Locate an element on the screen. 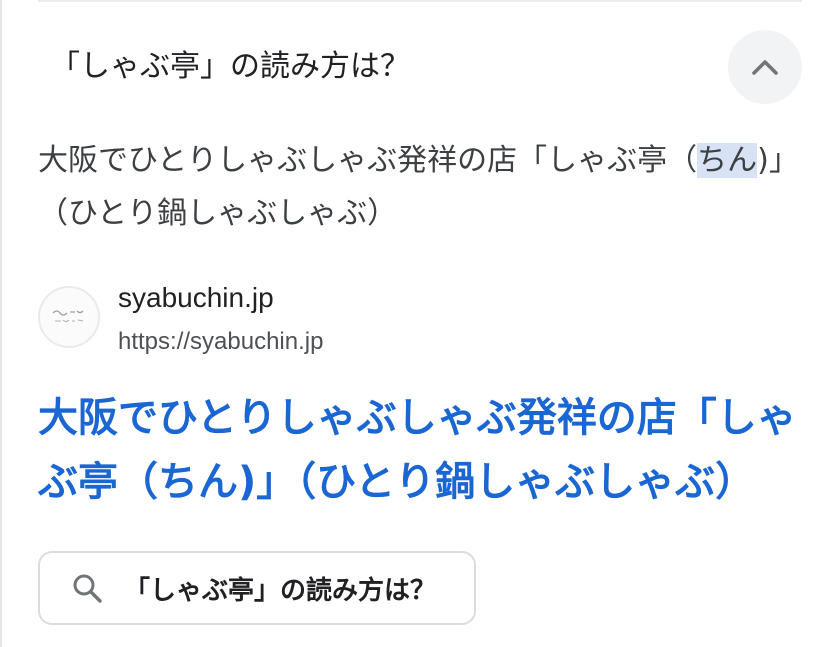 The height and width of the screenshot is (647, 840). faq-question: 「しゃぶ亭」の読み方は？ is located at coordinates (230, 66).